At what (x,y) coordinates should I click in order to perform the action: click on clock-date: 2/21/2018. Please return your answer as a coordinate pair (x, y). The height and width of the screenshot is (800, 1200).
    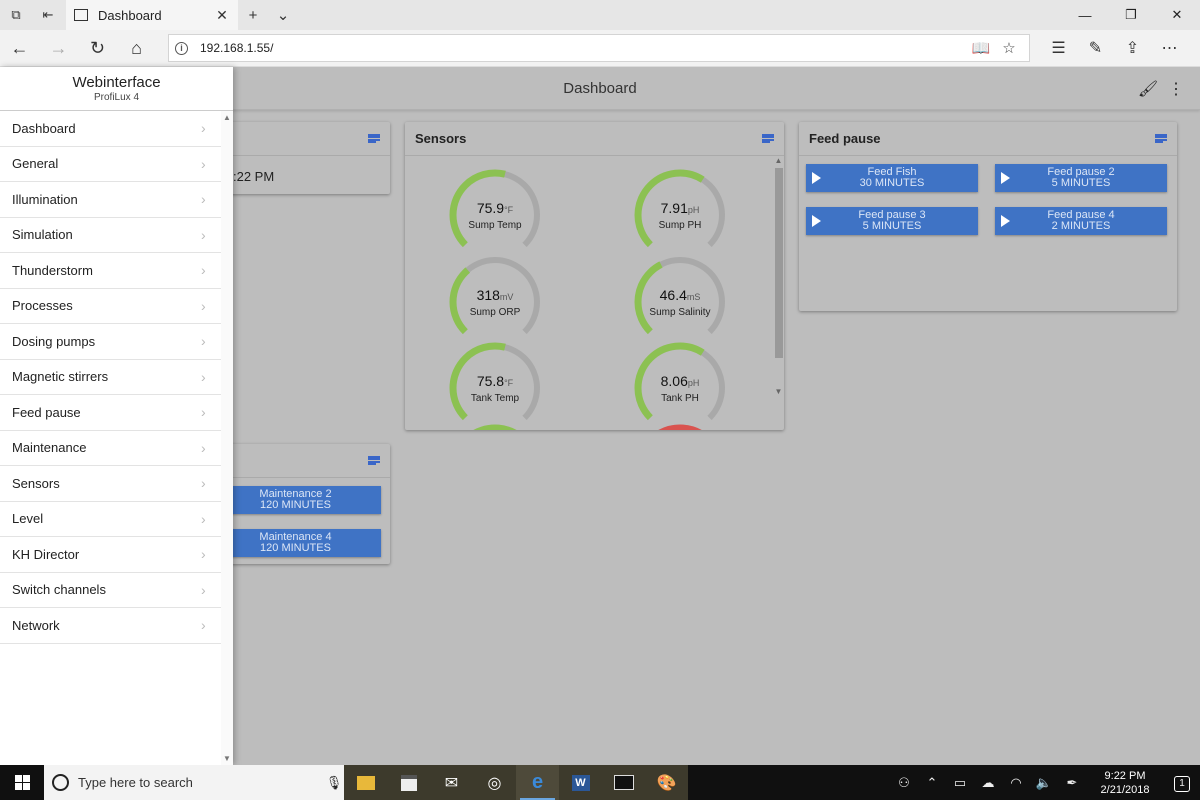
    Looking at the image, I should click on (1125, 789).